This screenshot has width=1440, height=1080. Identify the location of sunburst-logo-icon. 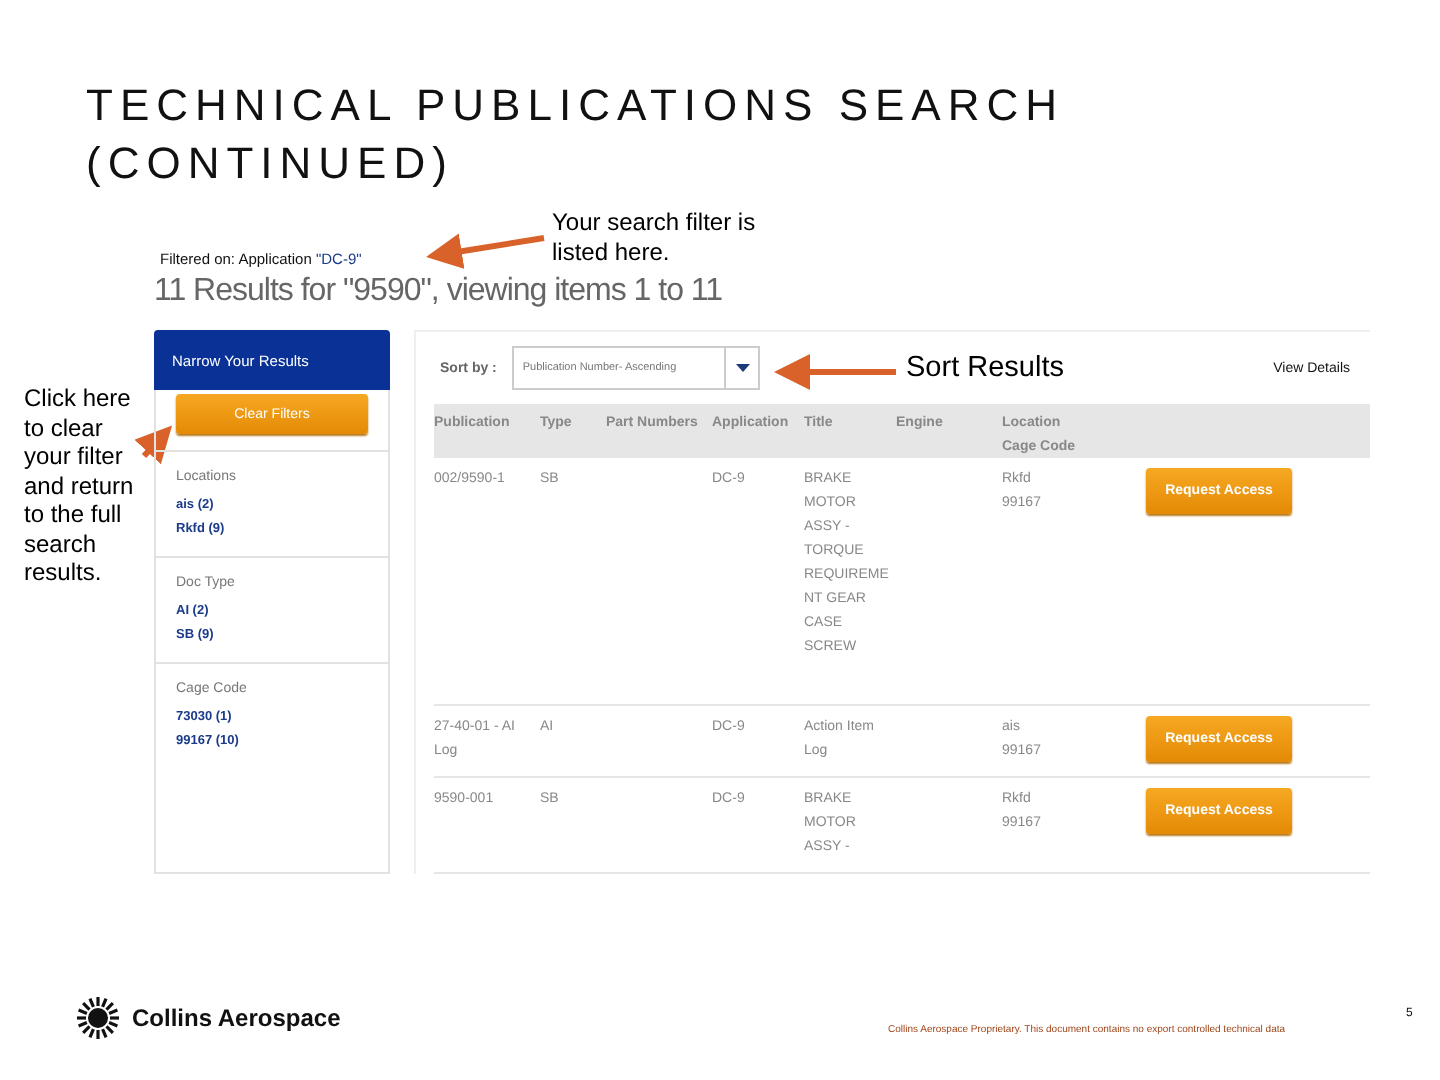
(98, 1018).